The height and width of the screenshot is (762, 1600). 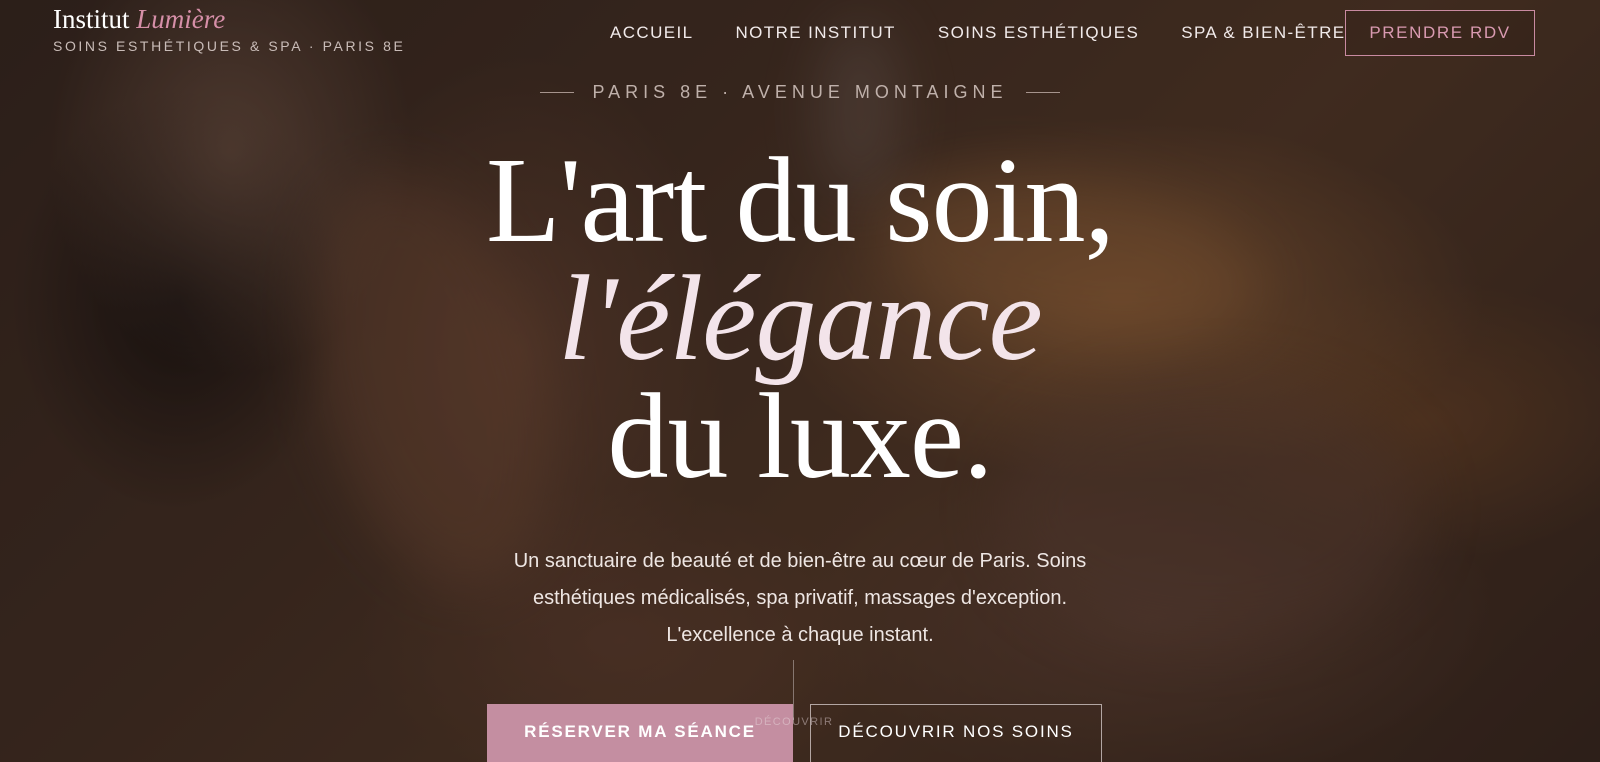 What do you see at coordinates (794, 722) in the screenshot?
I see `scroll-indicator-label: DÉCOUVRIR` at bounding box center [794, 722].